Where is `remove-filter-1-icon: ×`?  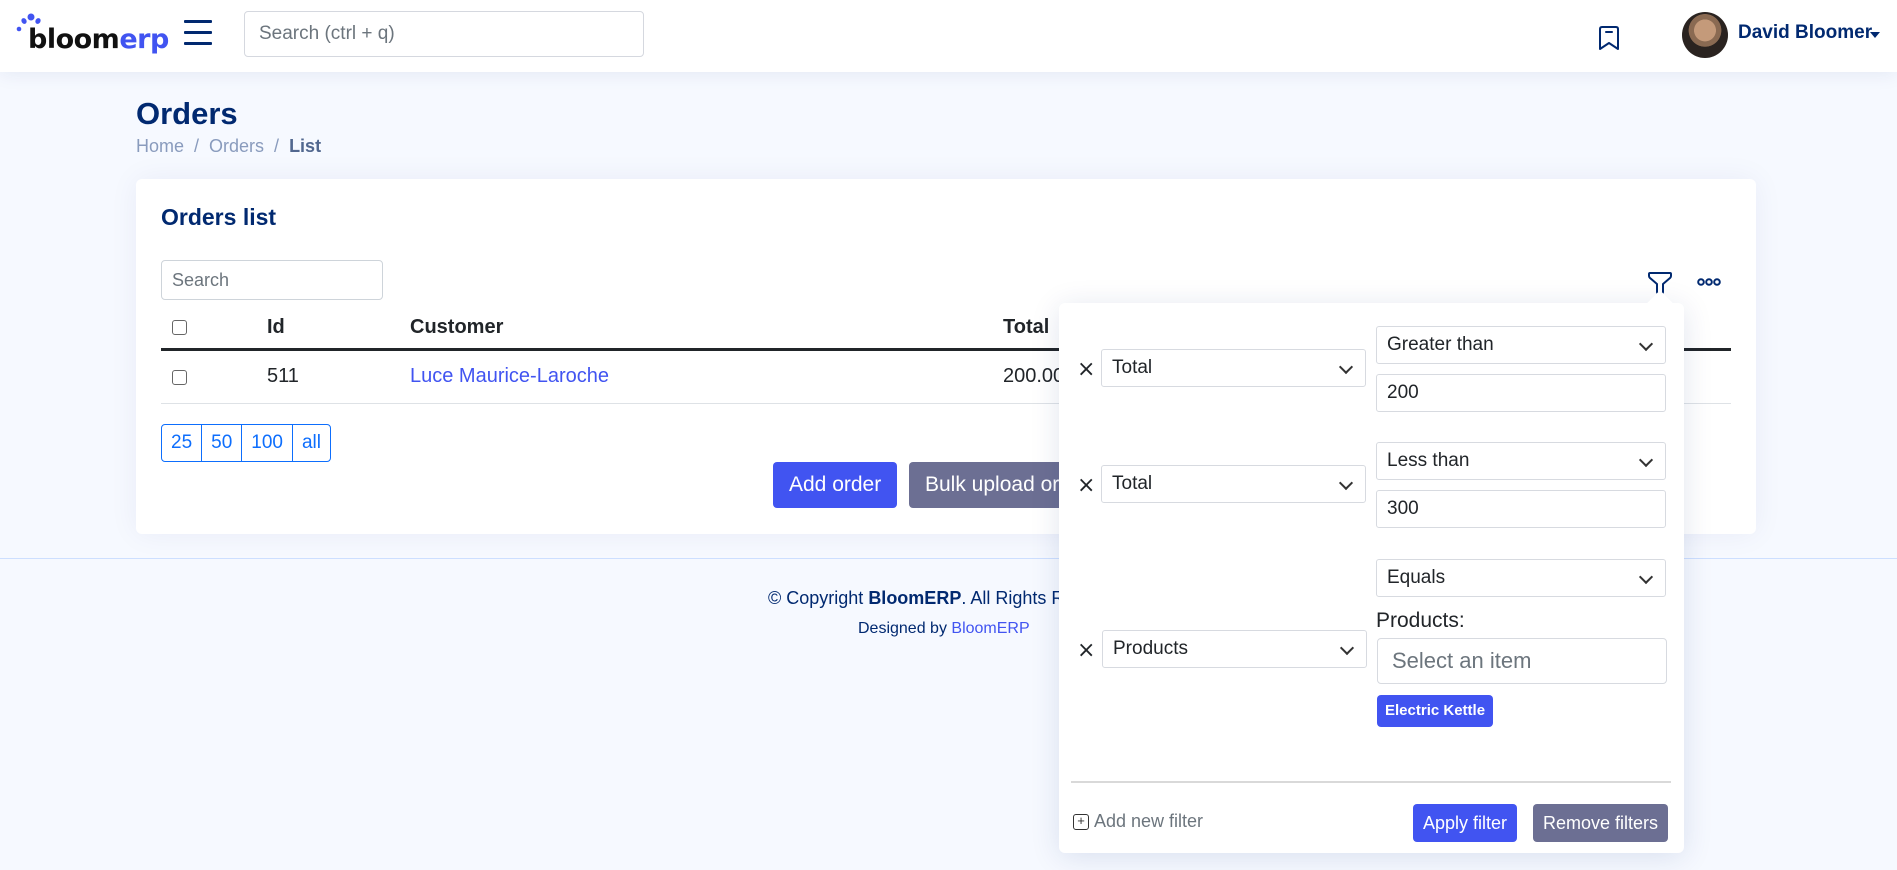
remove-filter-1-icon: × is located at coordinates (1086, 369).